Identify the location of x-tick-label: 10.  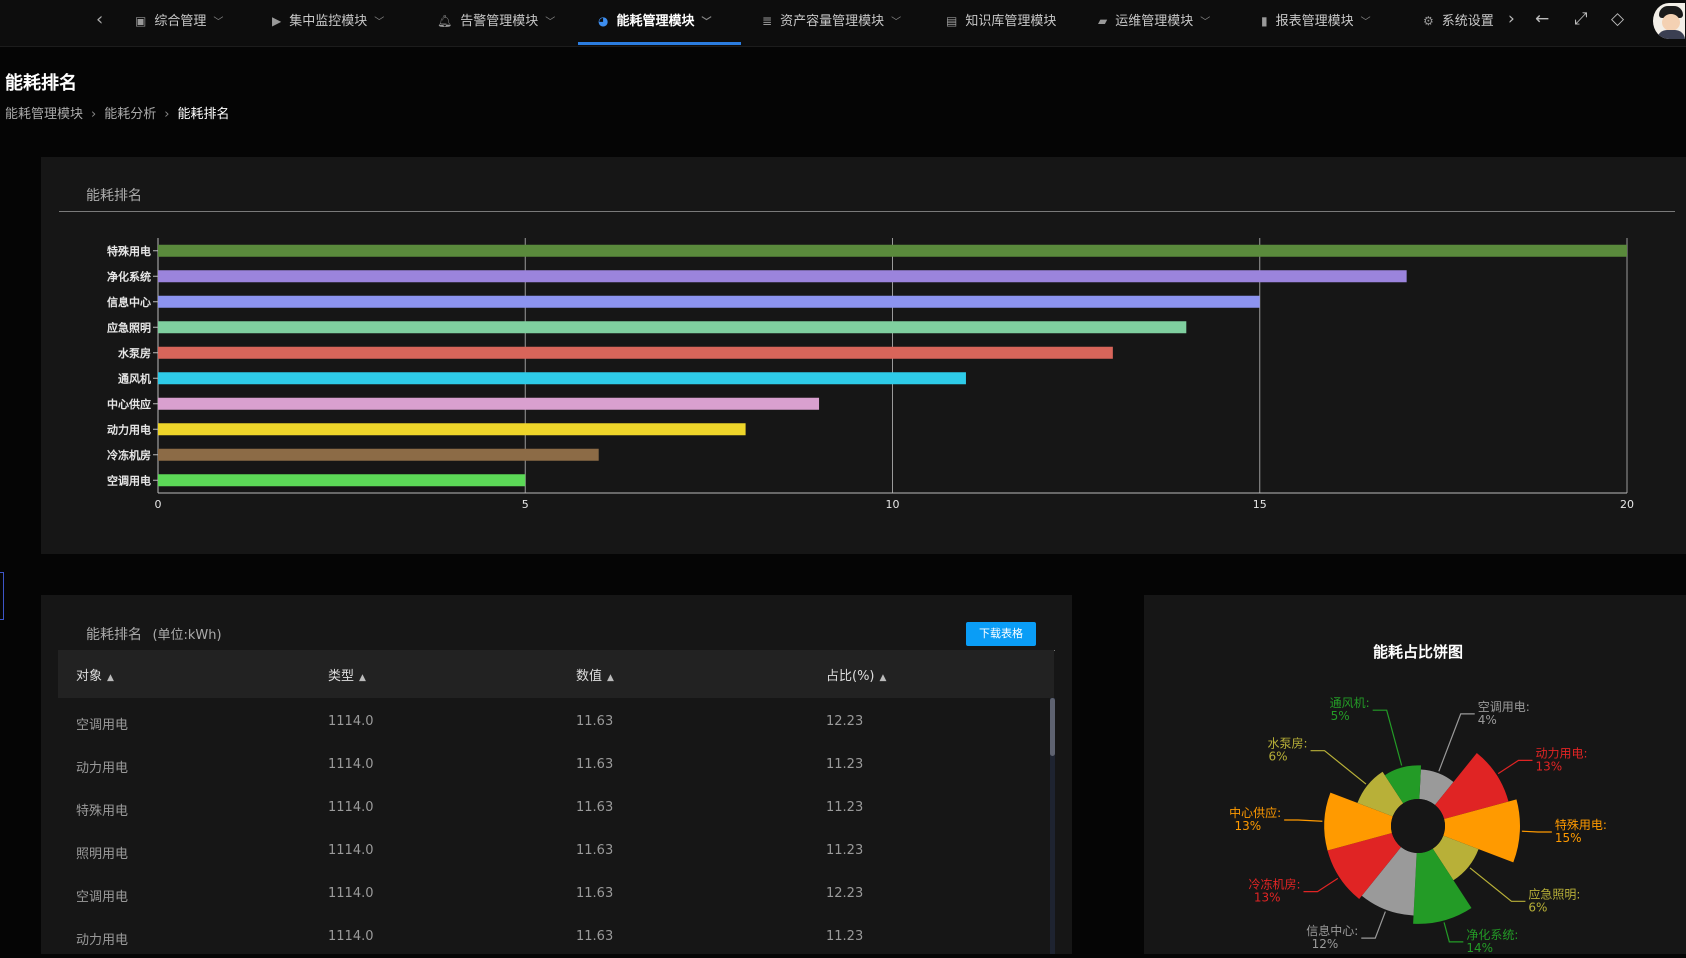
(893, 504).